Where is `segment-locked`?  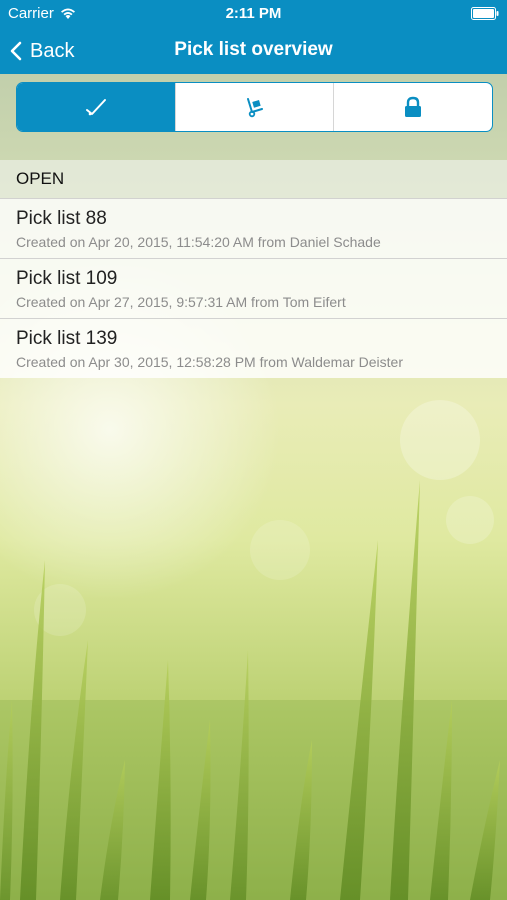 segment-locked is located at coordinates (412, 107).